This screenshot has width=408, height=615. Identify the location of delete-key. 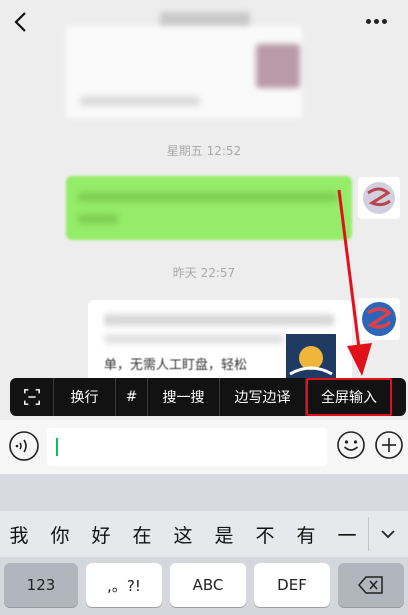
(371, 585).